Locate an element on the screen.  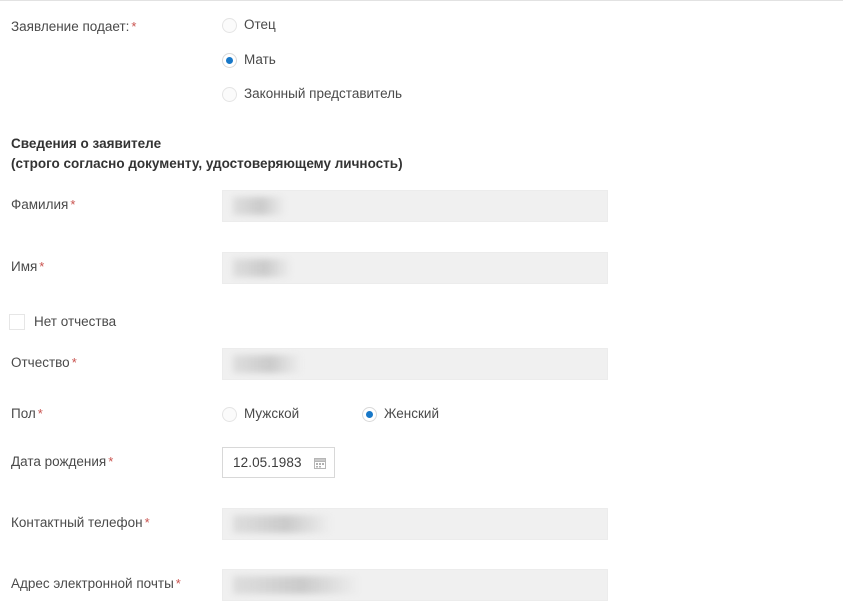
radio-option-male: Мужской is located at coordinates (260, 414).